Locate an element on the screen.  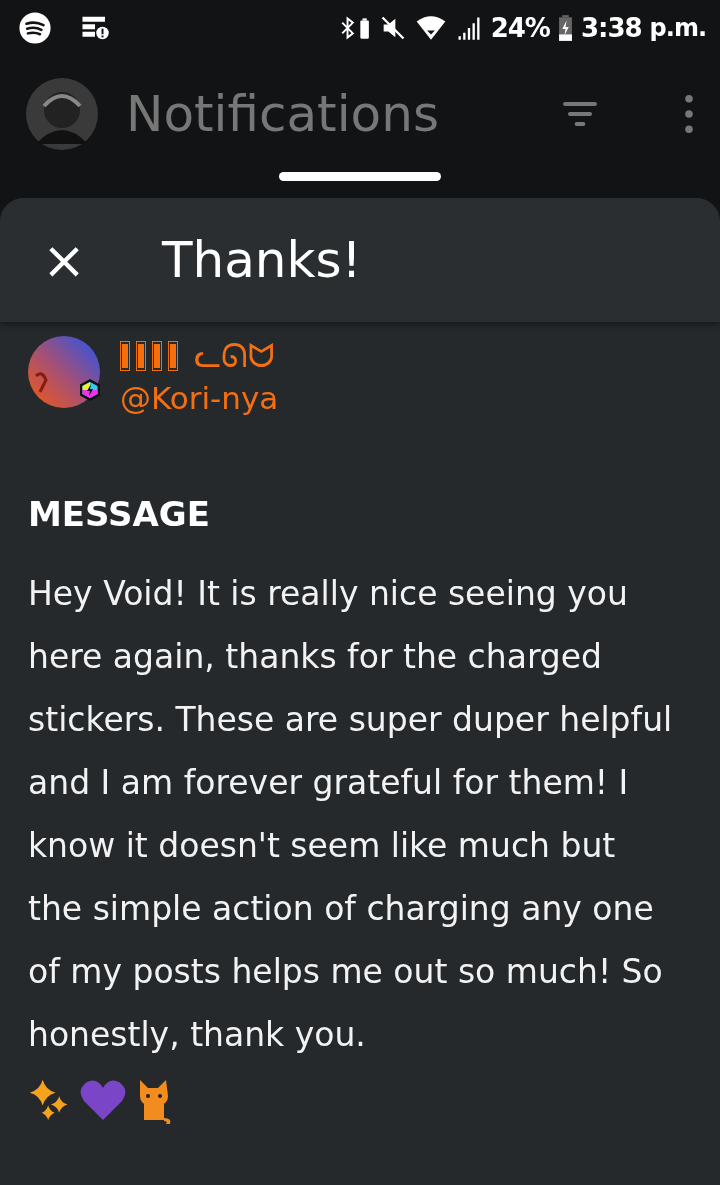
drag-handle is located at coordinates (360, 176).